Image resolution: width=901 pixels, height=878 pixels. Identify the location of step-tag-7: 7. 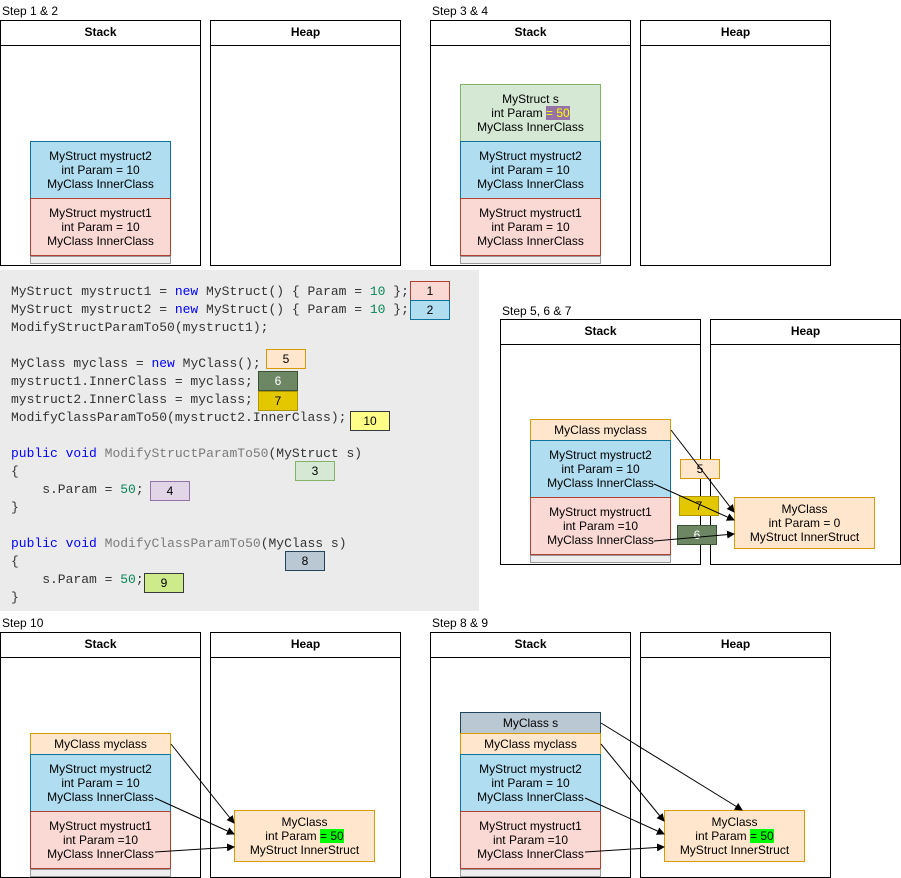
(278, 401).